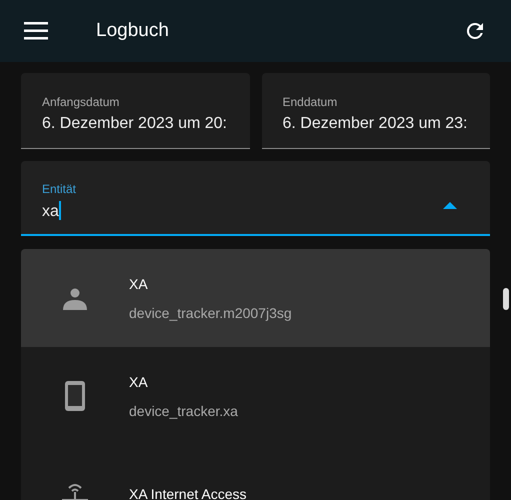 The height and width of the screenshot is (500, 511). I want to click on field-label: Entität, so click(60, 189).